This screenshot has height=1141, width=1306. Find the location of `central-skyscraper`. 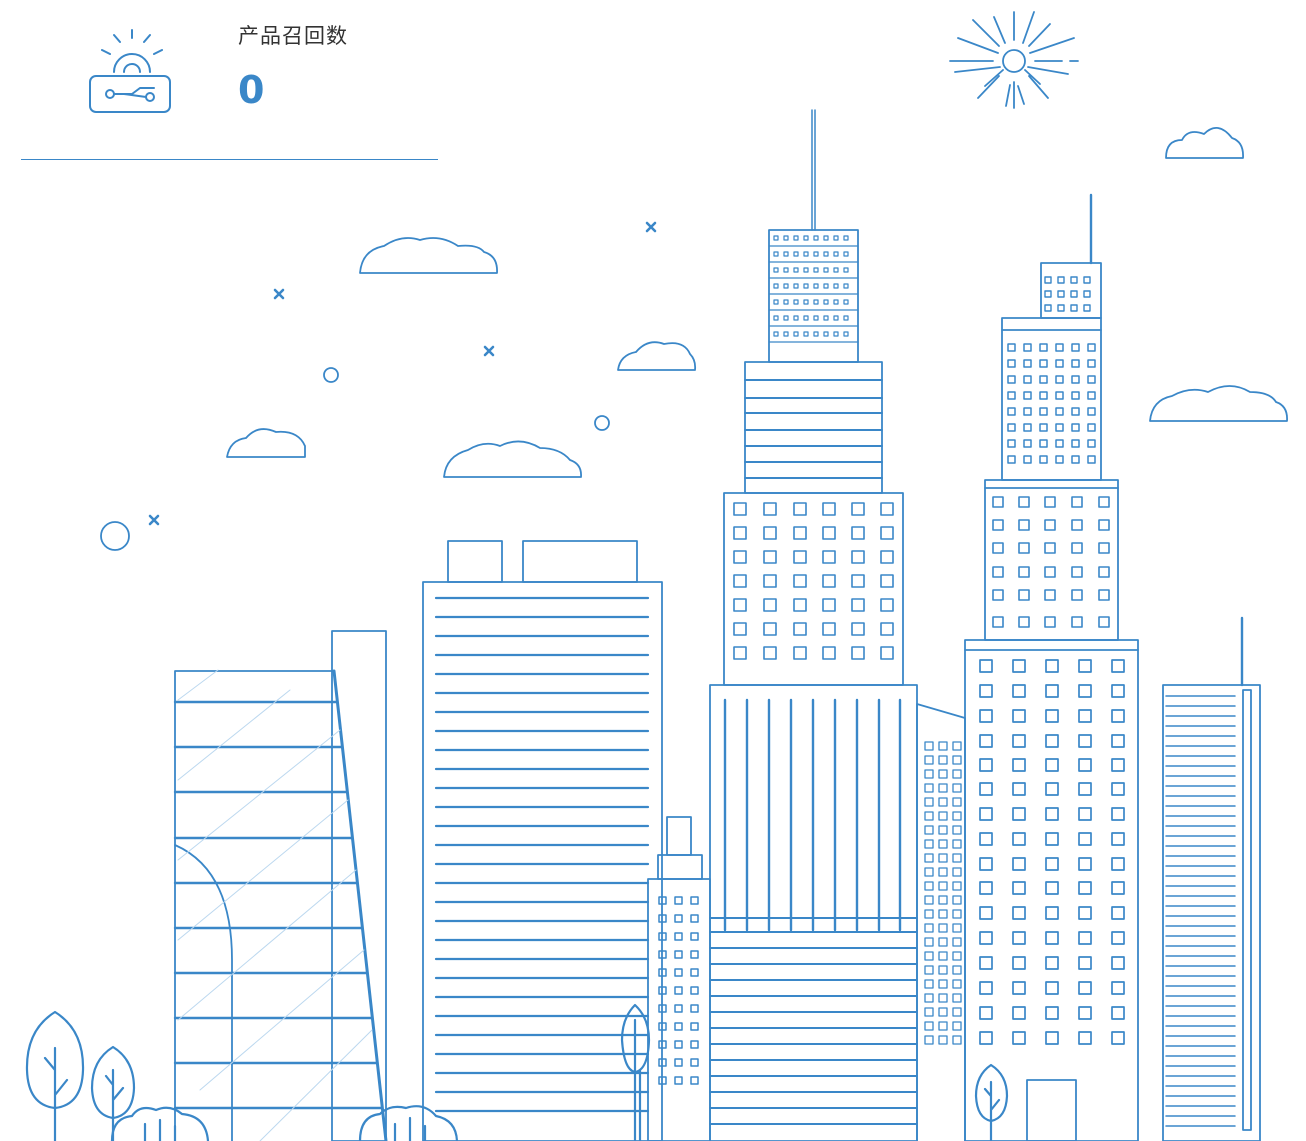

central-skyscraper is located at coordinates (813, 625).